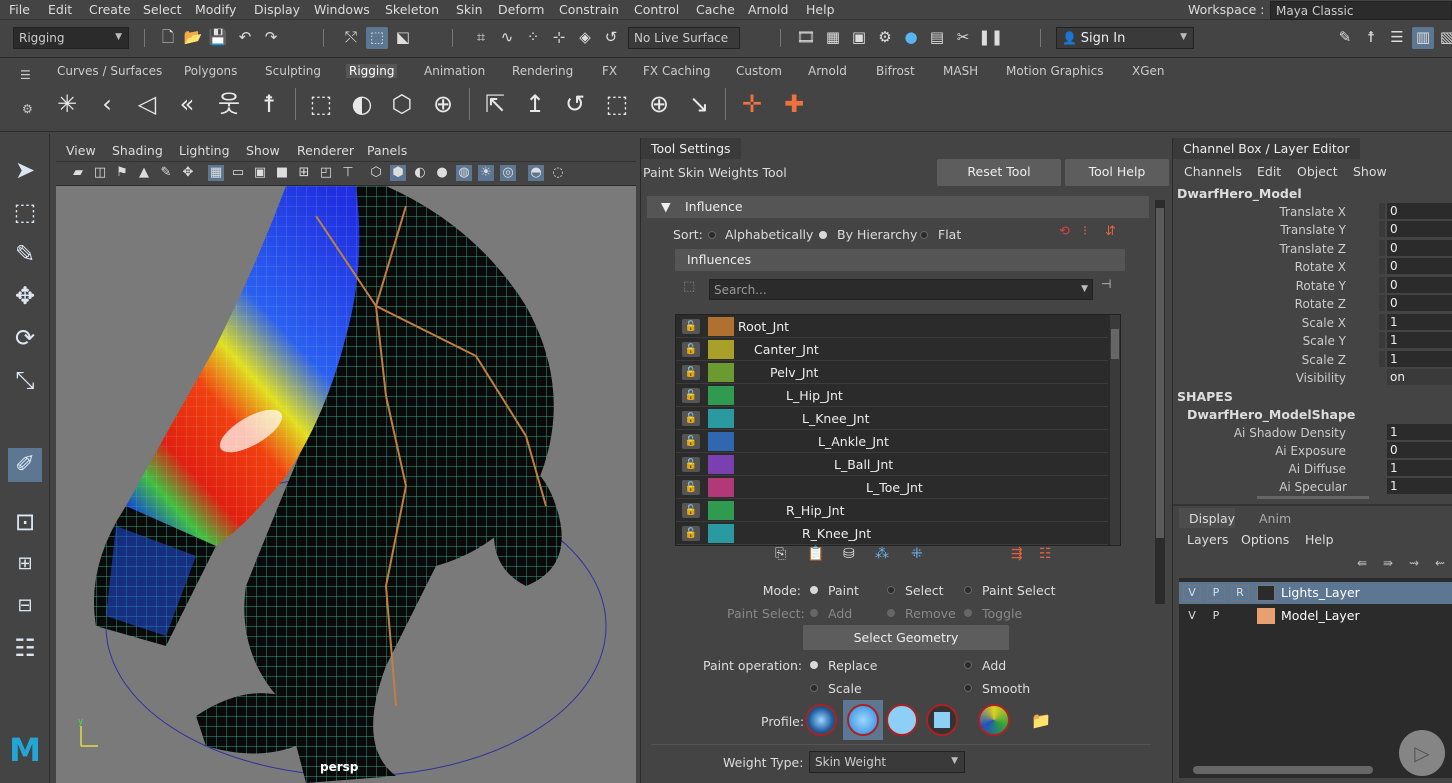  I want to click on influence-row: 🔓 L_Hip_Jnt, so click(892, 395).